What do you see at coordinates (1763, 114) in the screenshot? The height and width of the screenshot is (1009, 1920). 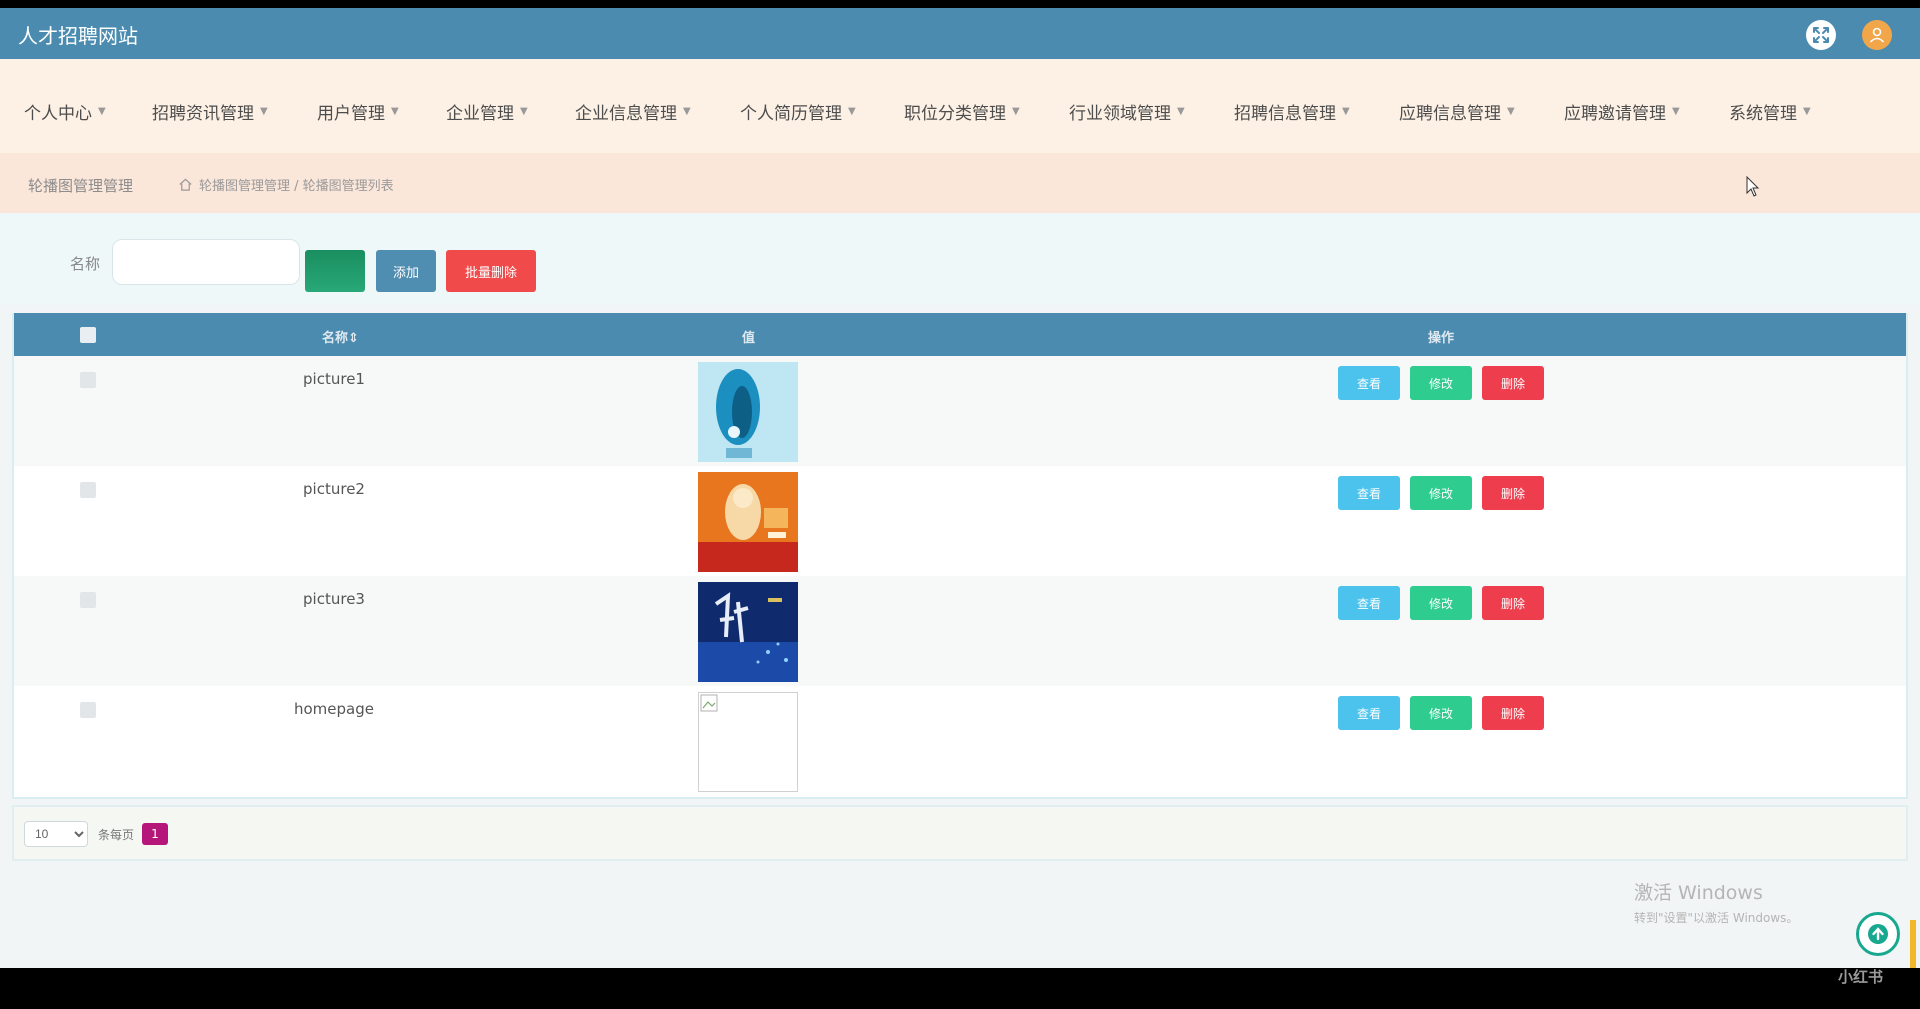 I see `nav-label: 系统管理` at bounding box center [1763, 114].